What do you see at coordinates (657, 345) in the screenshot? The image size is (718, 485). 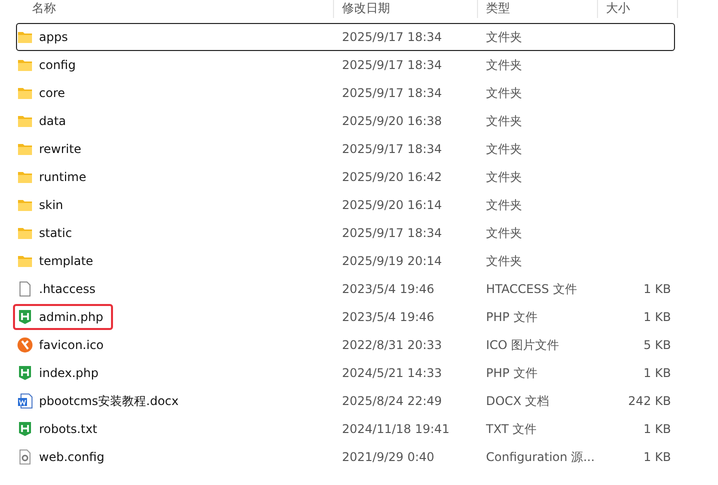 I see `file-size: 5 KB` at bounding box center [657, 345].